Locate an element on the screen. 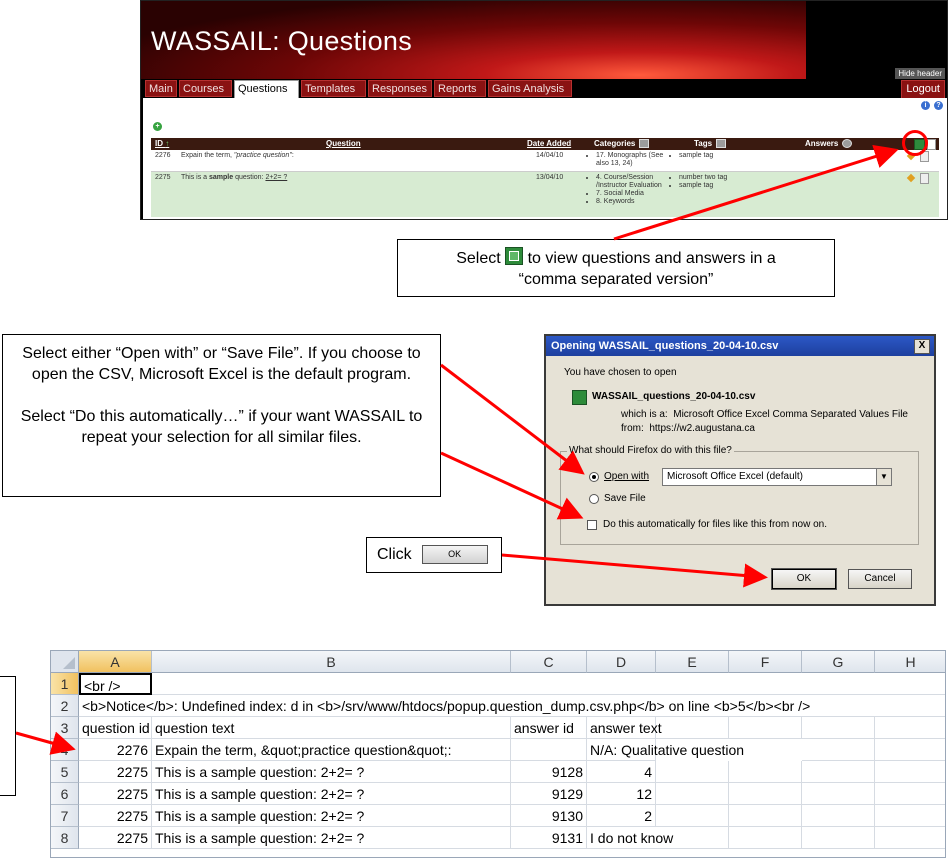  arrow-to-csv-icon is located at coordinates (756, 192).